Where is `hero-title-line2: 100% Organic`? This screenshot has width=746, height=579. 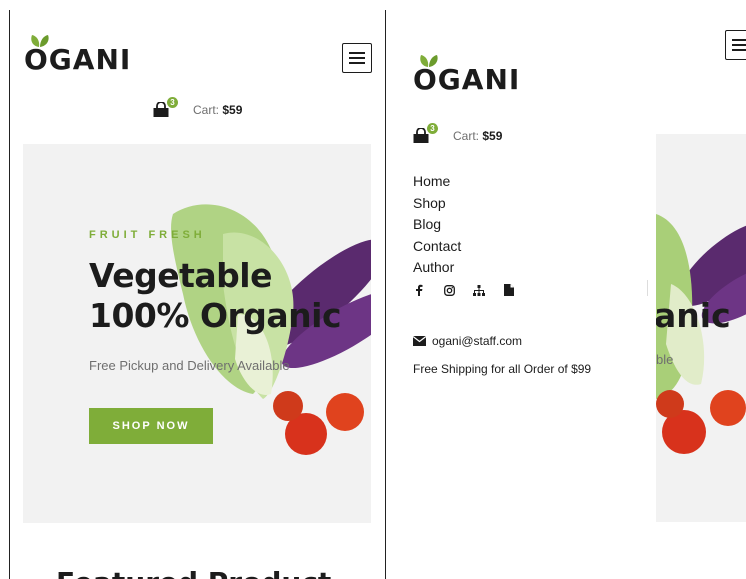
hero-title-line2: 100% Organic is located at coordinates (215, 315).